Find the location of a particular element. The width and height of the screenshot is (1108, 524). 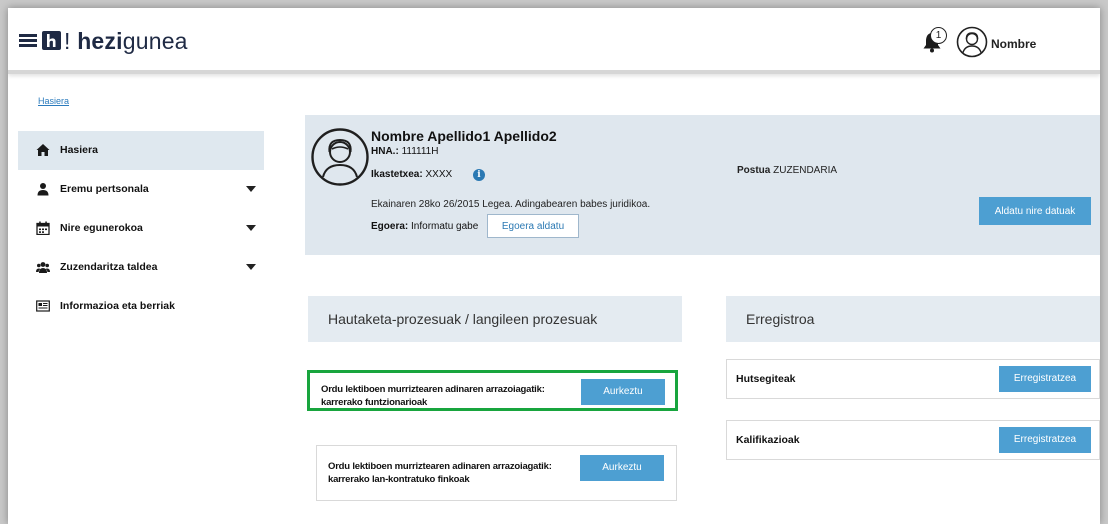

registry-item-label: Hutsegiteak is located at coordinates (766, 379).